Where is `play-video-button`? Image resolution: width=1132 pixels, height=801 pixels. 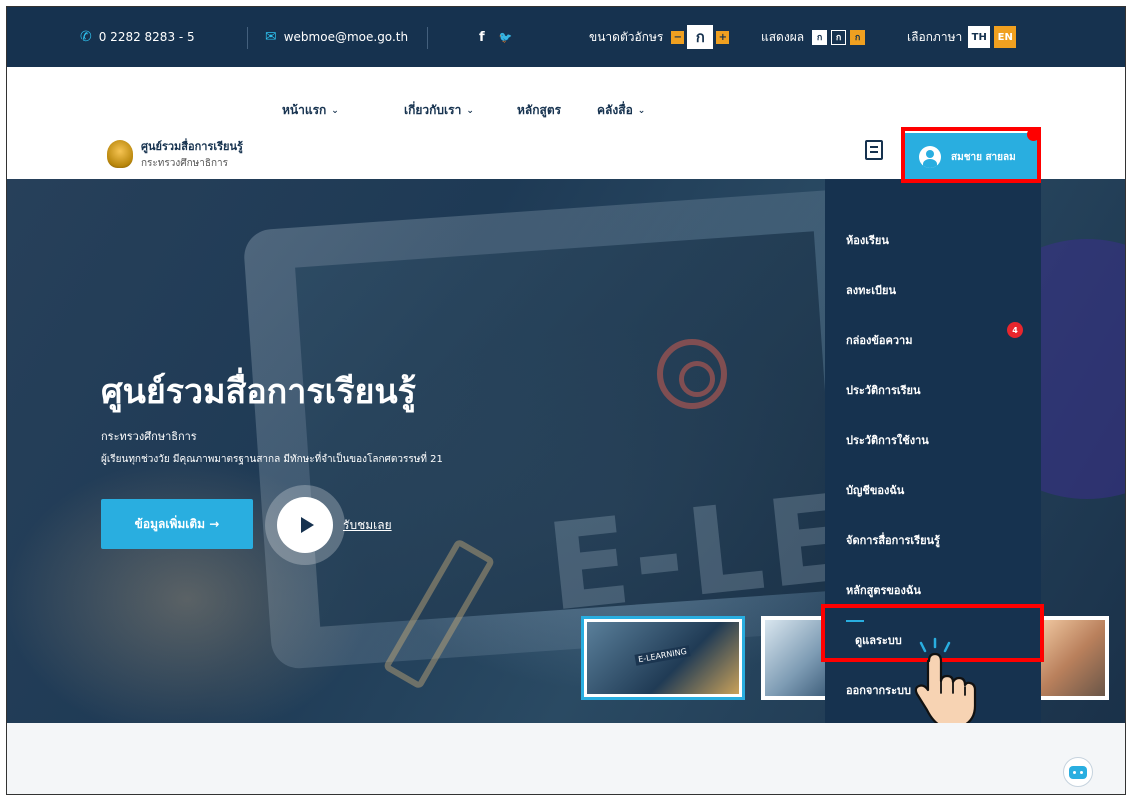 play-video-button is located at coordinates (305, 525).